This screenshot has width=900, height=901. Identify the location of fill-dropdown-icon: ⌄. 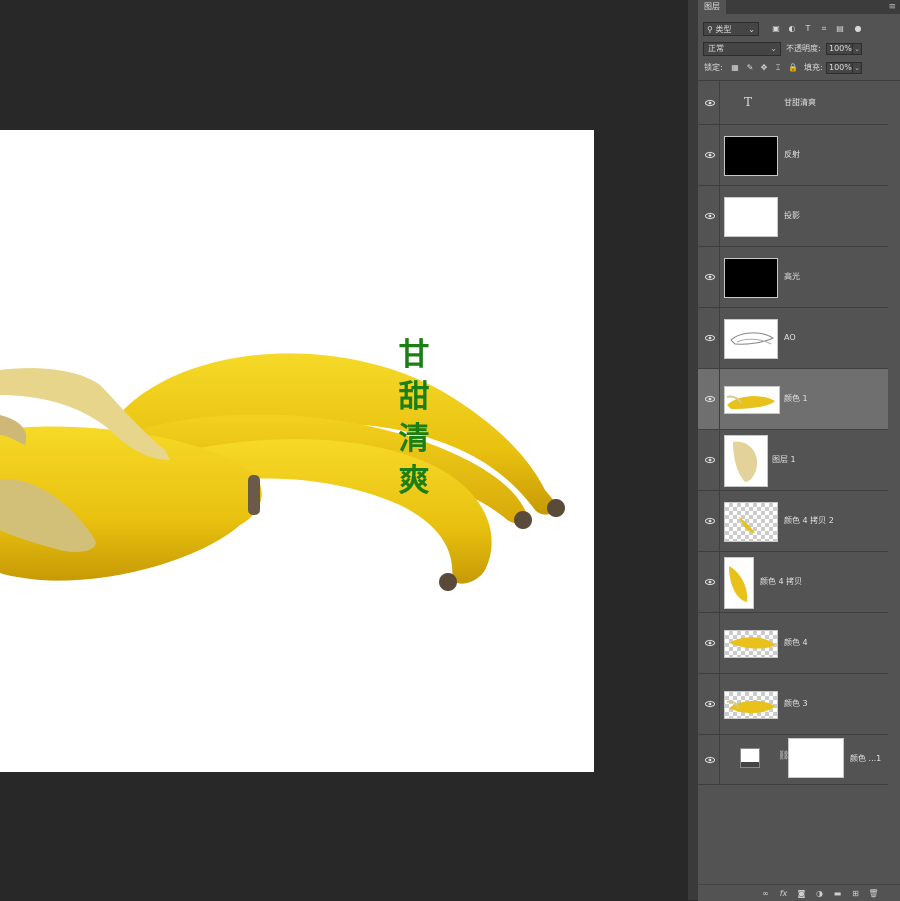
(857, 68).